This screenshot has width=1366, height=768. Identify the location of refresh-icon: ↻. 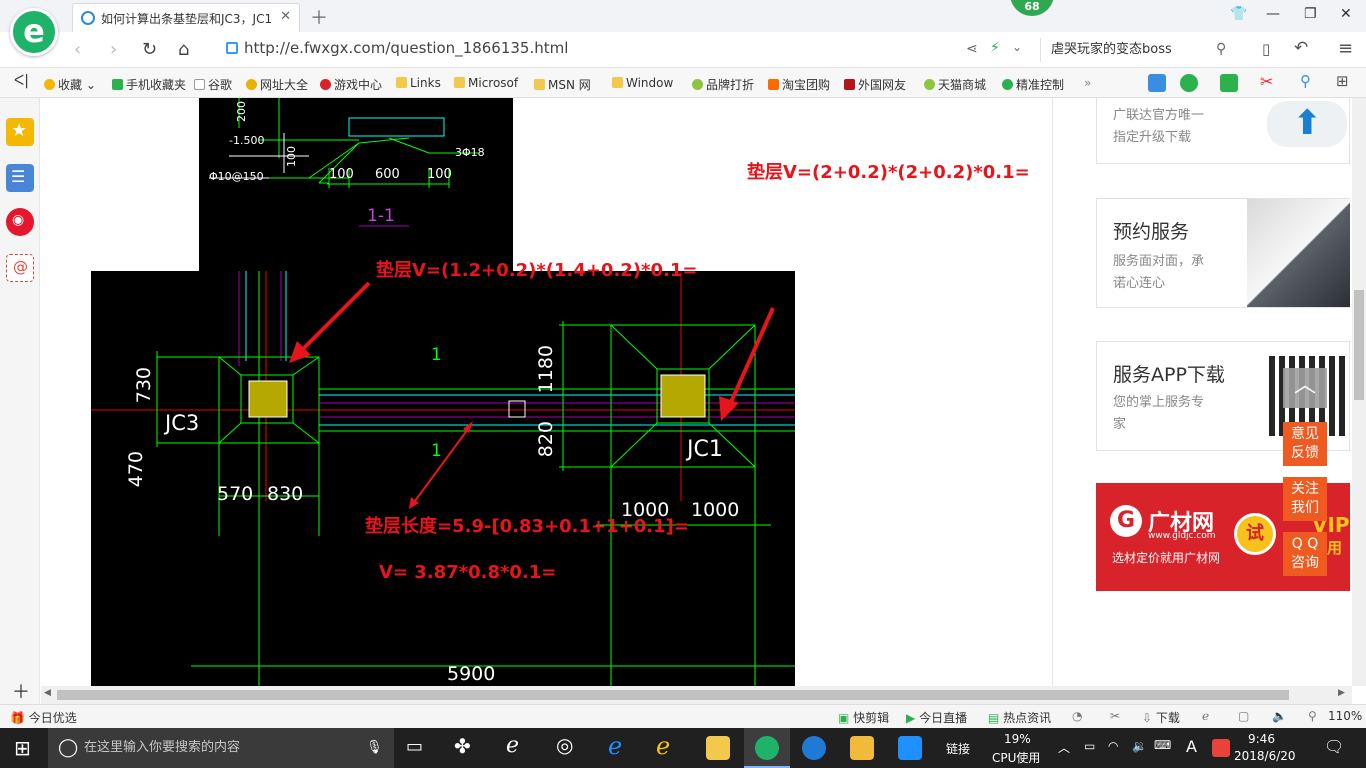
(149, 49).